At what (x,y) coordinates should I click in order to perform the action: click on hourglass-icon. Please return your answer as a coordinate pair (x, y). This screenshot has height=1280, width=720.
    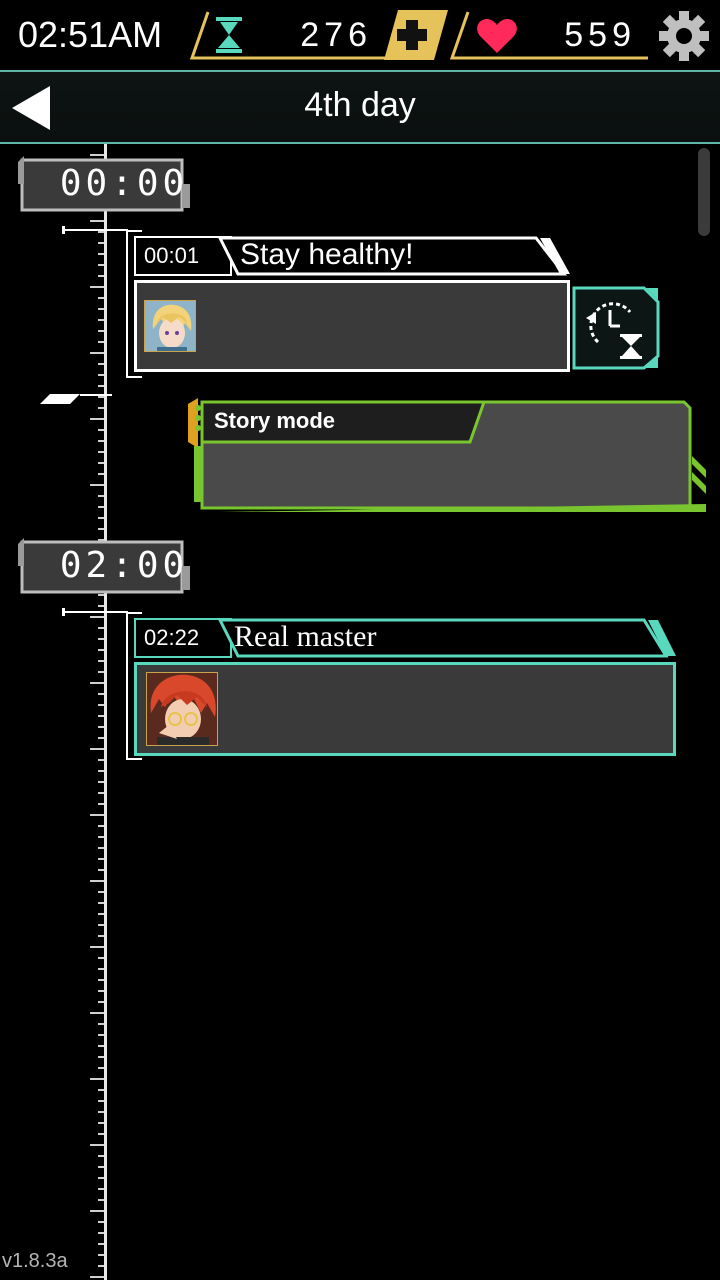
    Looking at the image, I should click on (229, 35).